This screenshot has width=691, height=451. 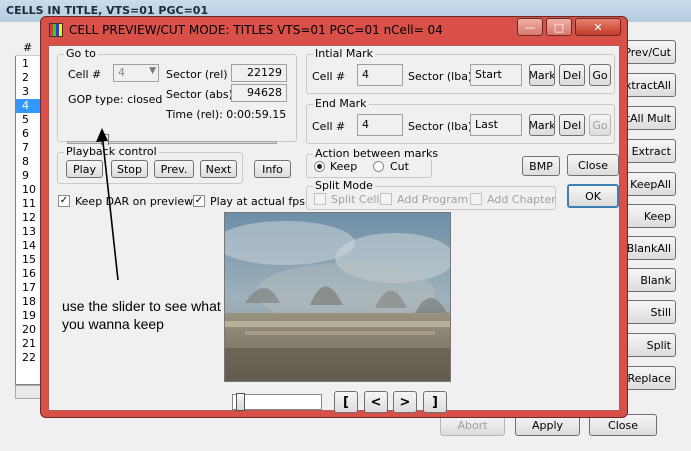 What do you see at coordinates (440, 76) in the screenshot?
I see `initial-sector-label: Sector (lba)` at bounding box center [440, 76].